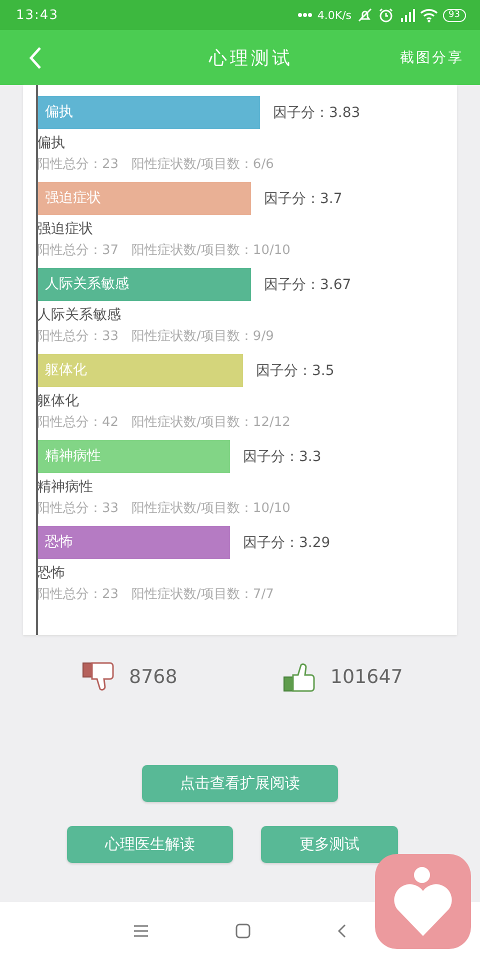  What do you see at coordinates (366, 677) in the screenshot?
I see `like-count: 101647` at bounding box center [366, 677].